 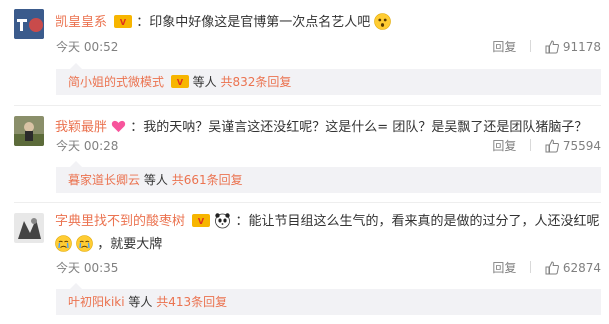 I want to click on replies-summary: 叶初阳kiki 等人 共413条回复, so click(x=328, y=299).